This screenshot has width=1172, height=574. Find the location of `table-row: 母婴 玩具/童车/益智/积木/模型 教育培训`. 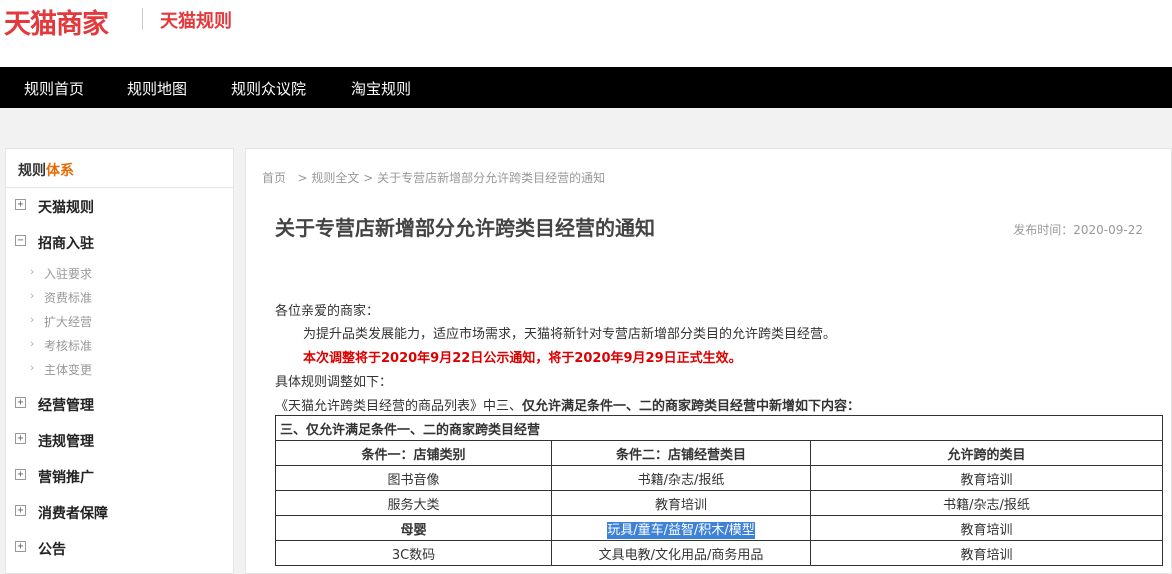

table-row: 母婴 玩具/童车/益智/积木/模型 教育培训 is located at coordinates (719, 528).